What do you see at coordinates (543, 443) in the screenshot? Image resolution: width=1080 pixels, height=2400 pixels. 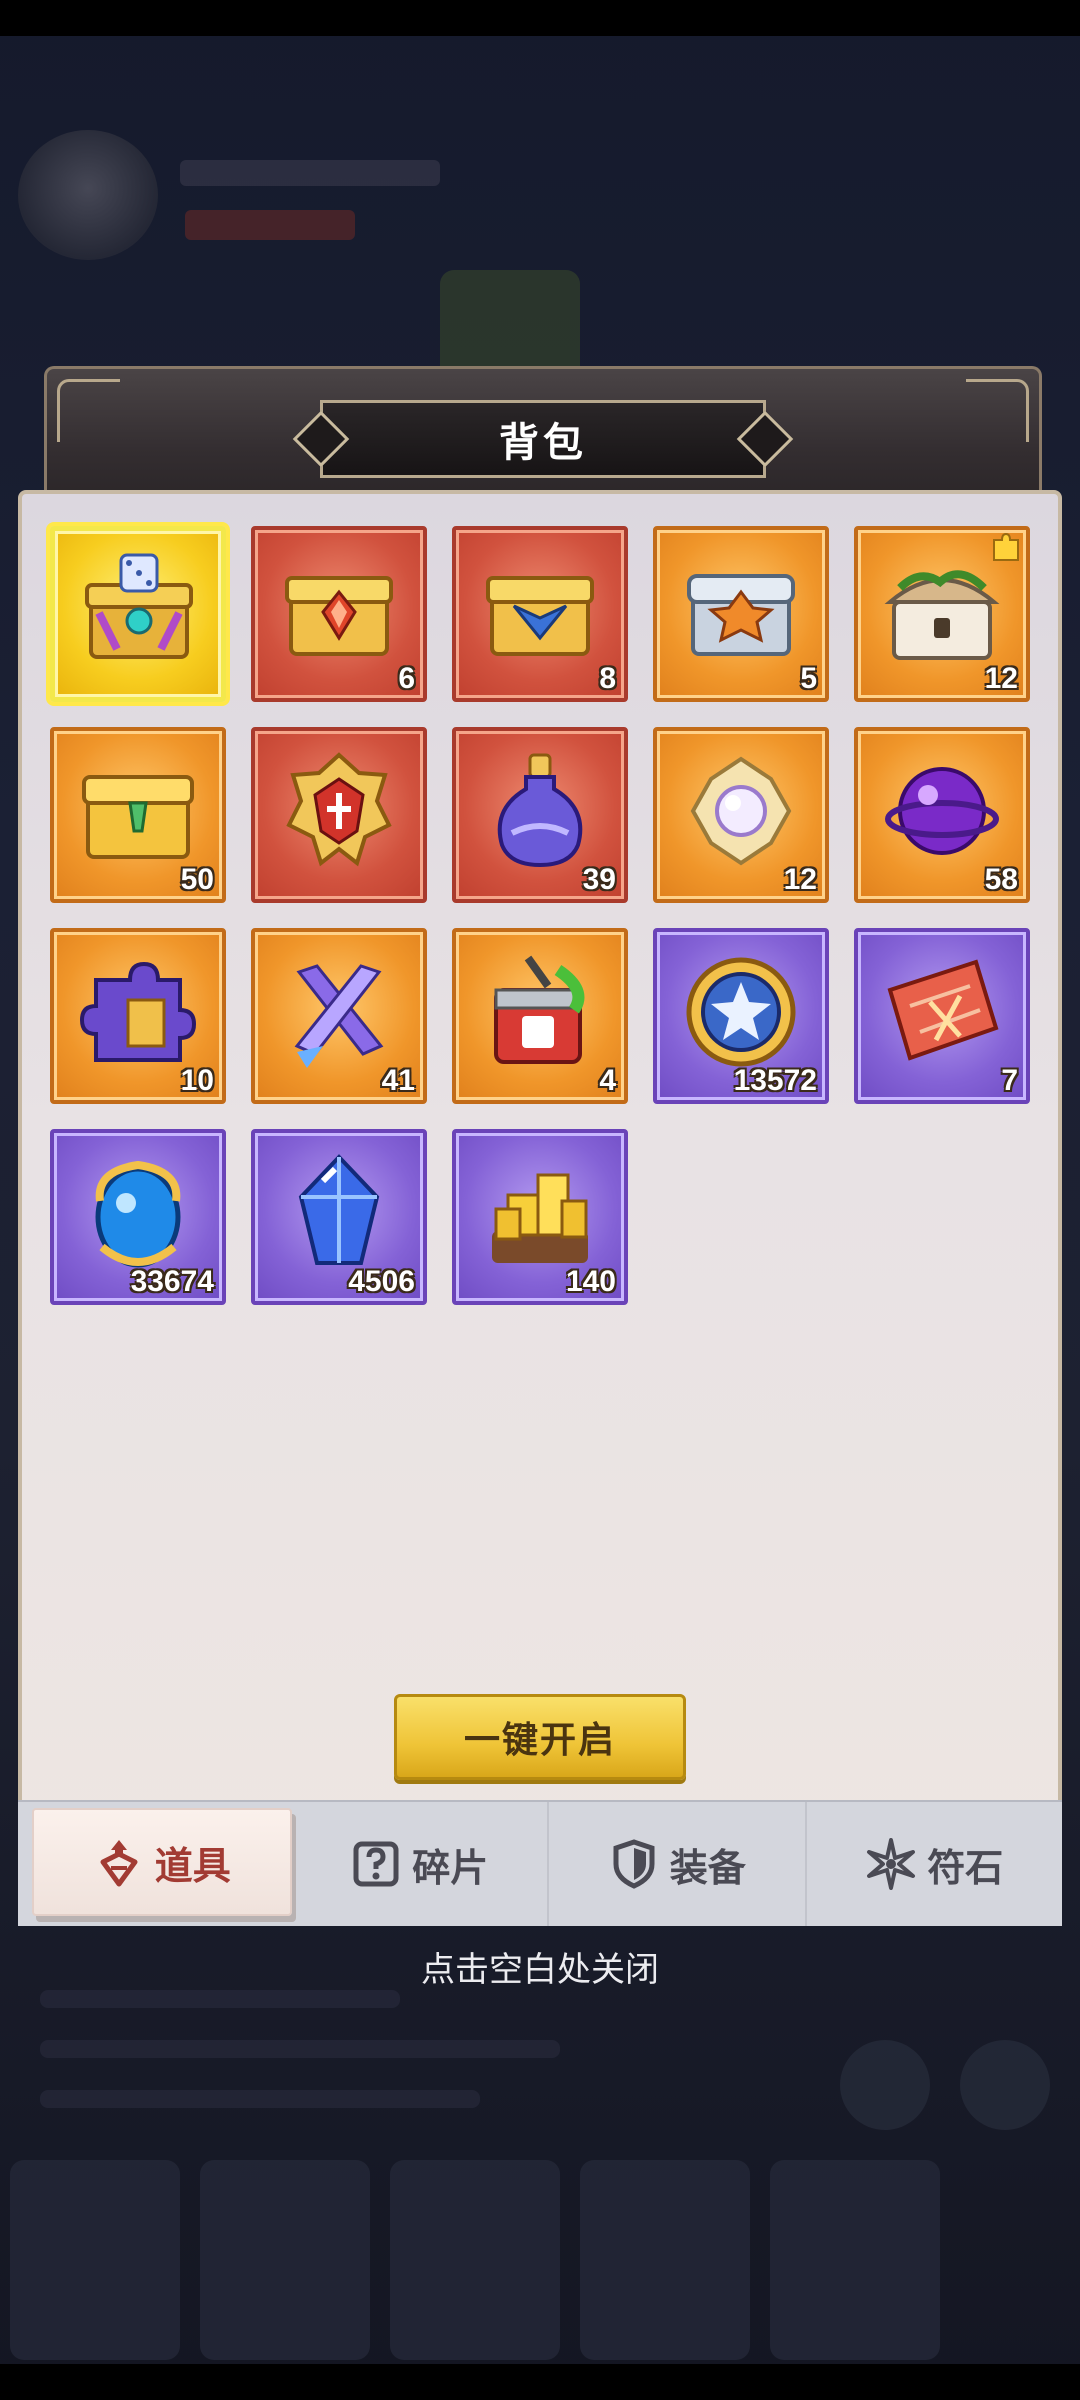 I see `page-title: 背包` at bounding box center [543, 443].